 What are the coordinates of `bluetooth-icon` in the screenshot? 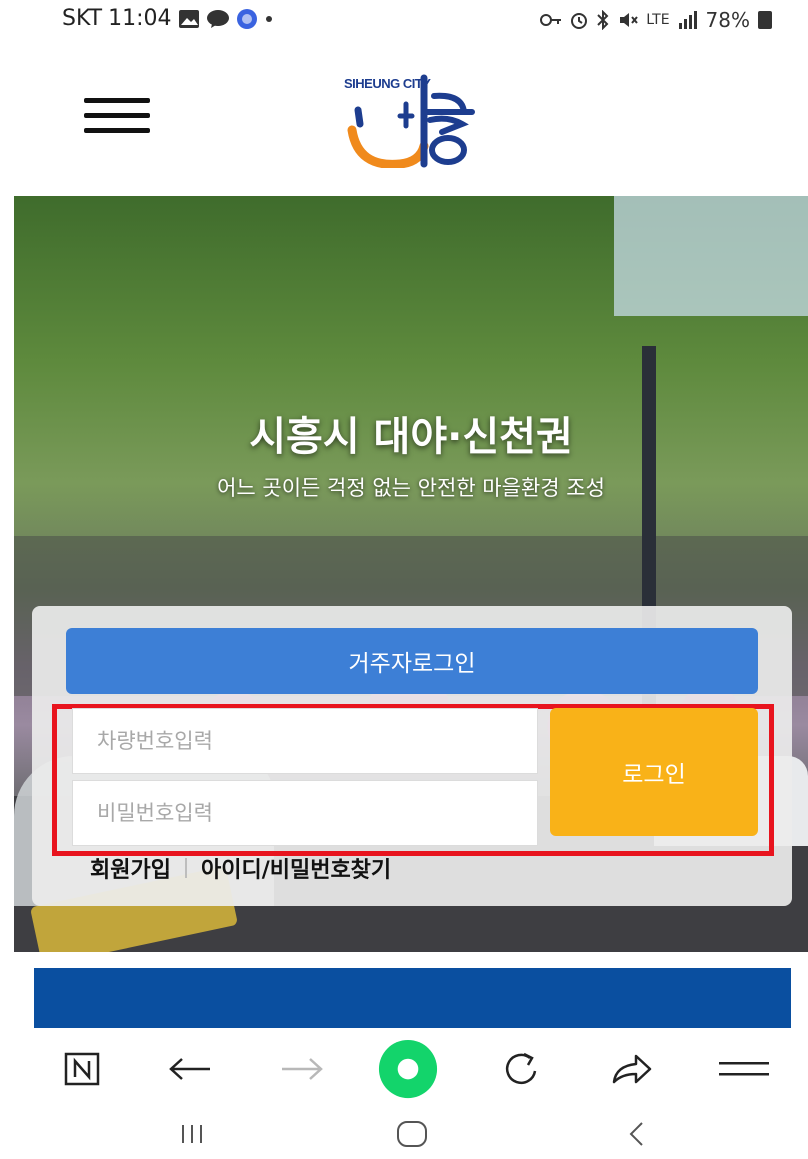 It's located at (603, 20).